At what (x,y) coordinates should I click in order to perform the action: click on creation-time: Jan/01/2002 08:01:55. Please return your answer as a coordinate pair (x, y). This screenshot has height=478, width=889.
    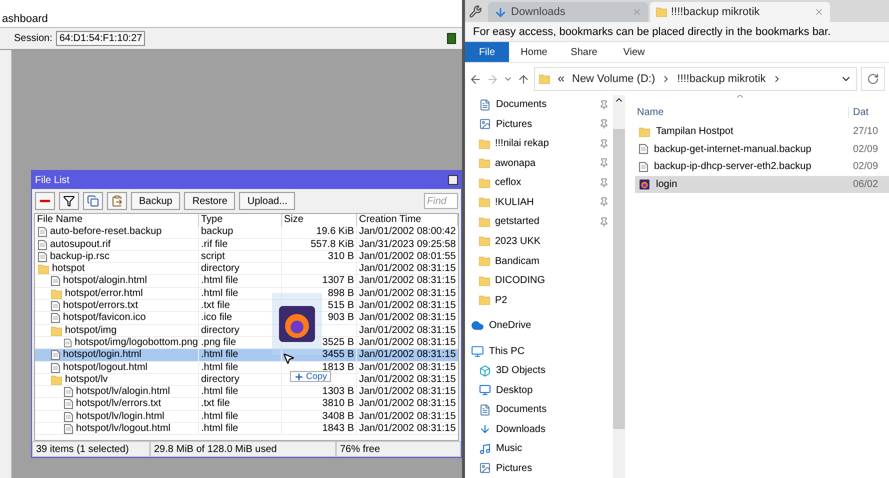
    Looking at the image, I should click on (407, 256).